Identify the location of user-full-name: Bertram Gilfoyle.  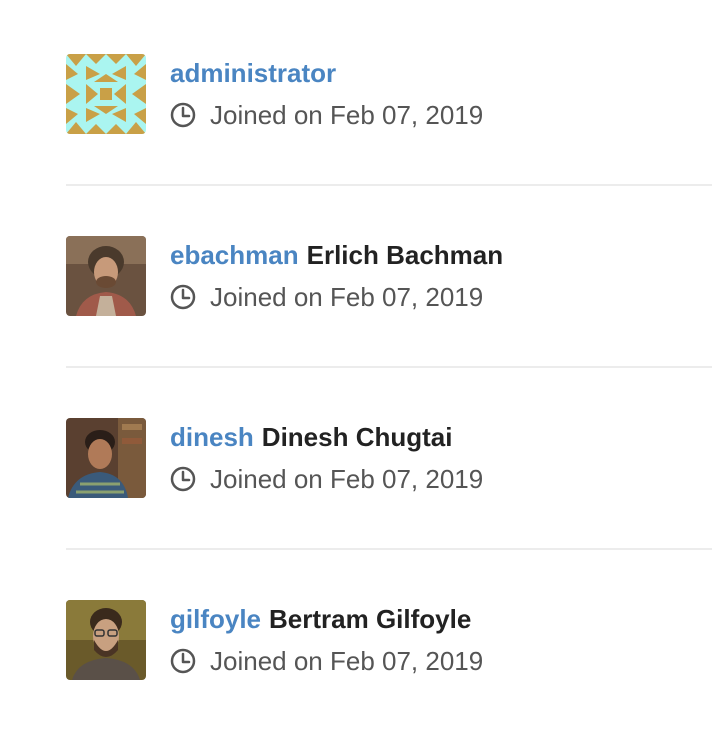
(370, 619).